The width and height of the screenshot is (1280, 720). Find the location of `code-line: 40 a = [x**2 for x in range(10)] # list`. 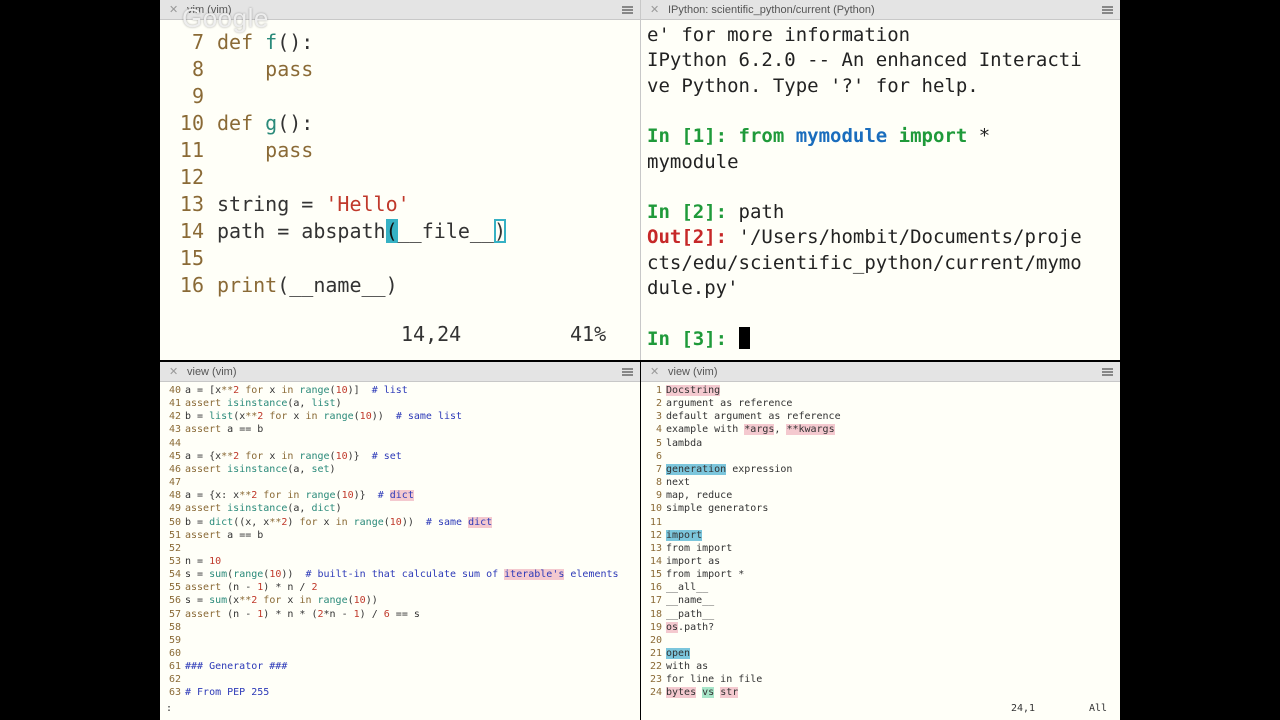

code-line: 40 a = [x**2 for x in range(10)] # list is located at coordinates (284, 390).